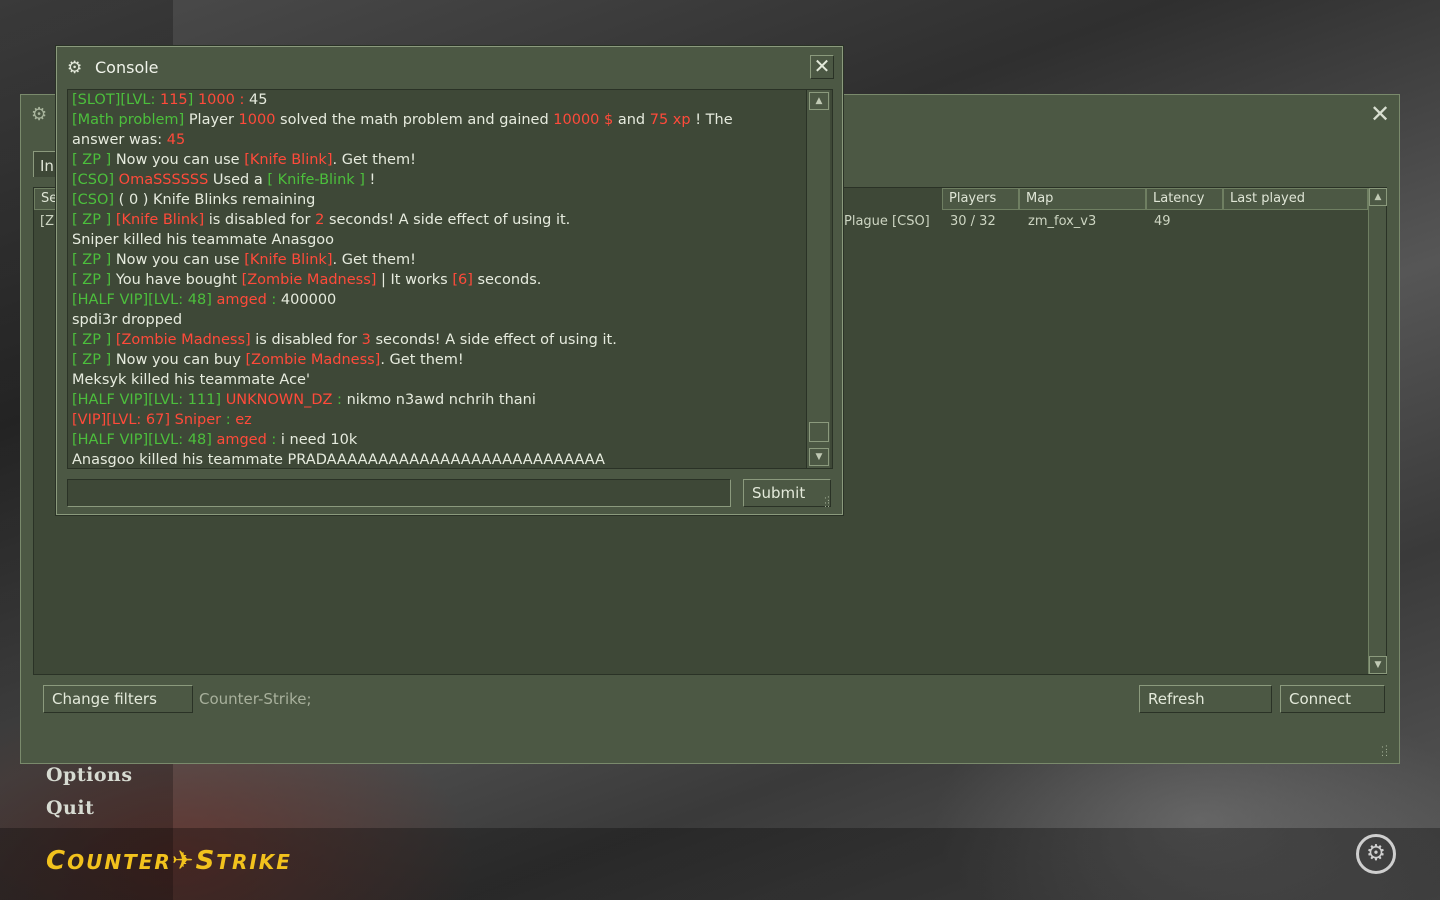 The height and width of the screenshot is (900, 1440). I want to click on console-log-segment: [Math problem], so click(130, 120).